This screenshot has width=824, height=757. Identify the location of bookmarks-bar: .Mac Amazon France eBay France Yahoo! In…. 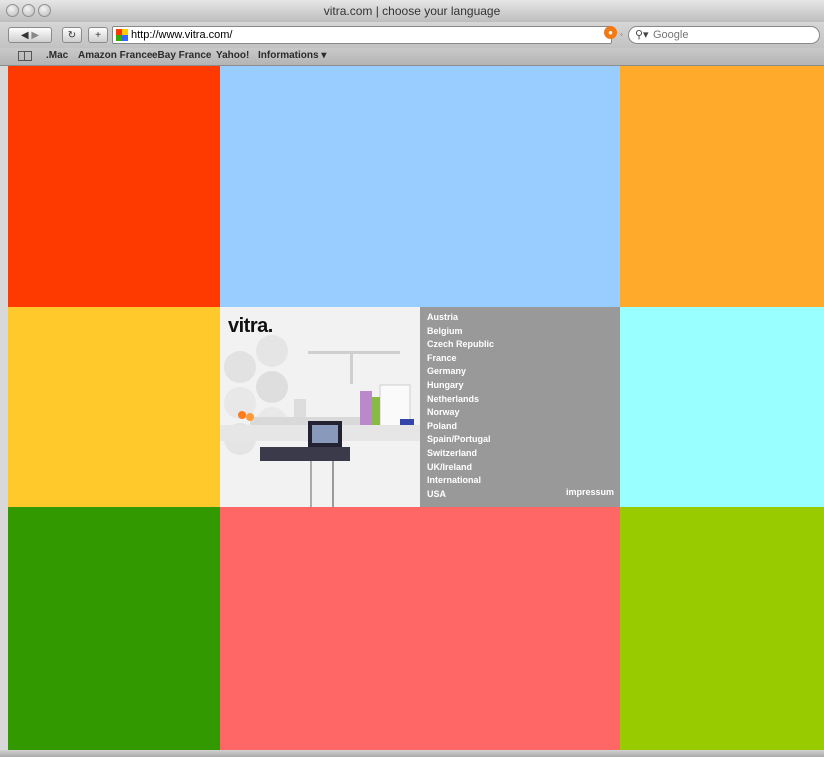
(412, 57).